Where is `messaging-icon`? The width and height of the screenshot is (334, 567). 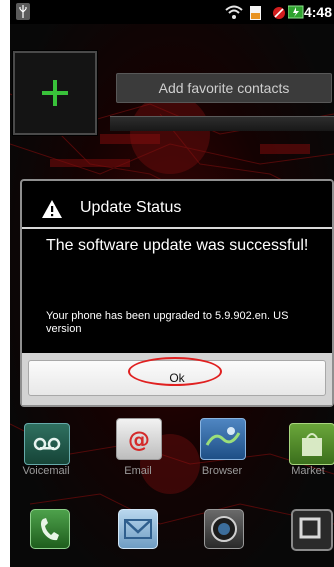
messaging-icon is located at coordinates (138, 529).